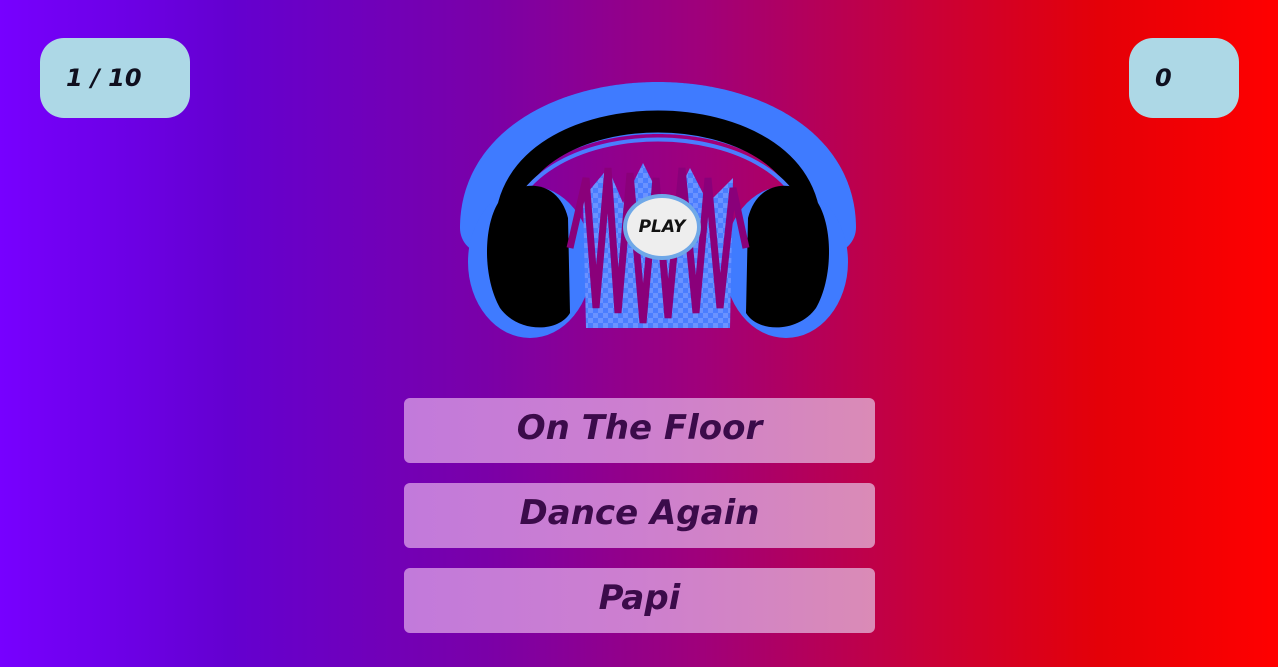  What do you see at coordinates (639, 600) in the screenshot?
I see `answer-option-3: Papi` at bounding box center [639, 600].